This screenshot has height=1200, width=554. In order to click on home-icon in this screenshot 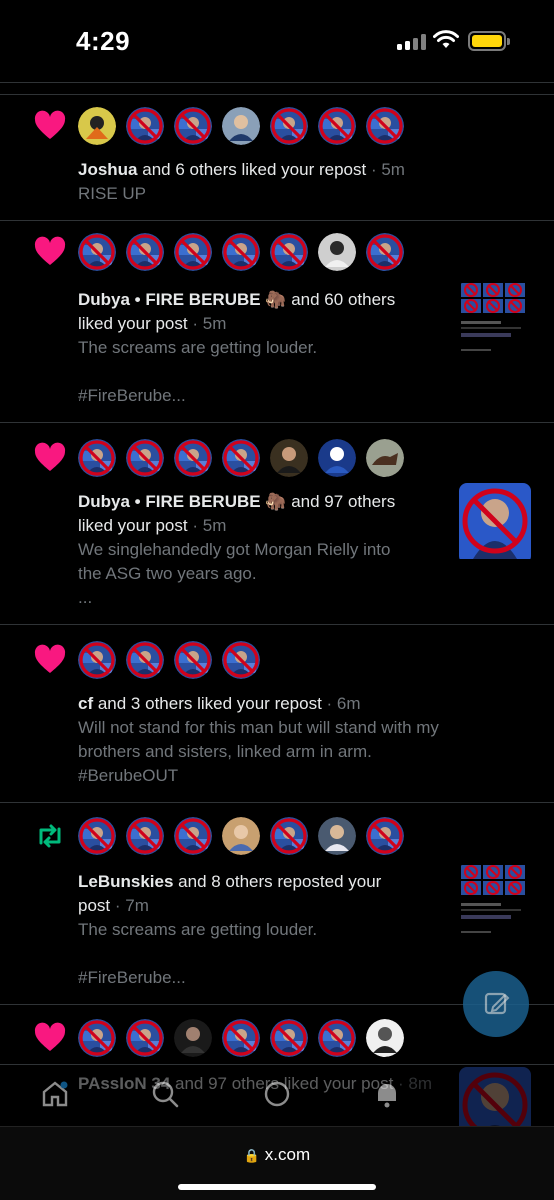, I will do `click(55, 1094)`.